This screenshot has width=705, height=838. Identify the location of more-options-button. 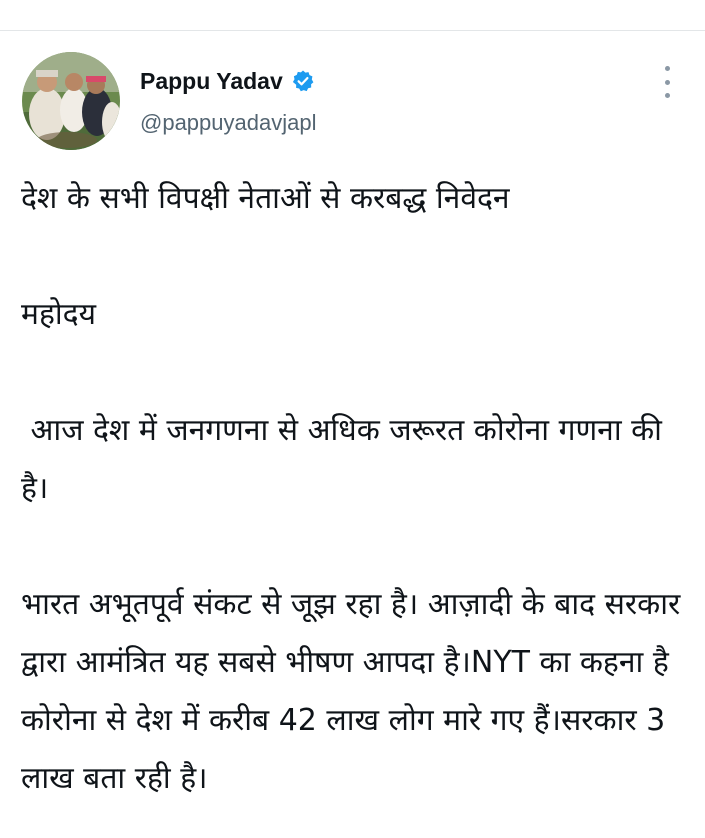
(667, 82).